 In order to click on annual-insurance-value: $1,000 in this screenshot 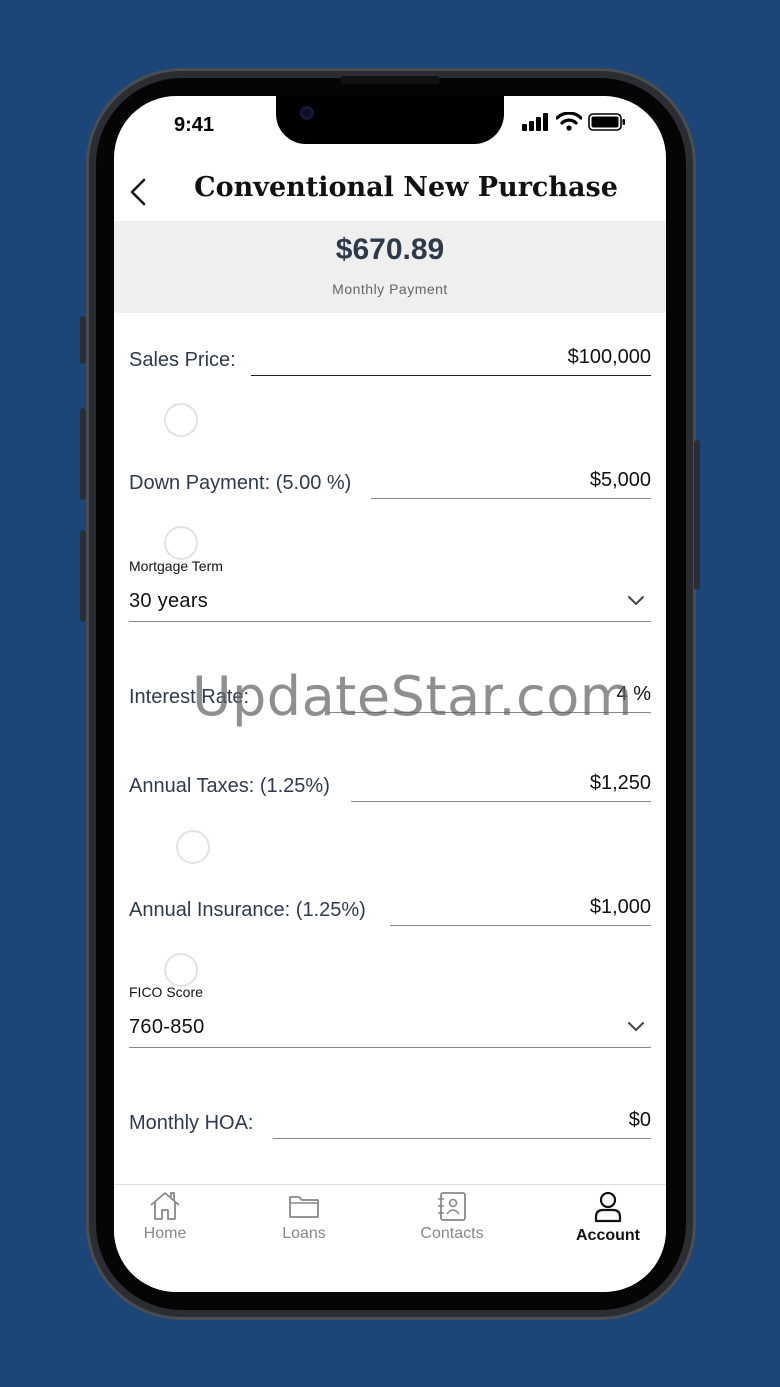, I will do `click(620, 907)`.